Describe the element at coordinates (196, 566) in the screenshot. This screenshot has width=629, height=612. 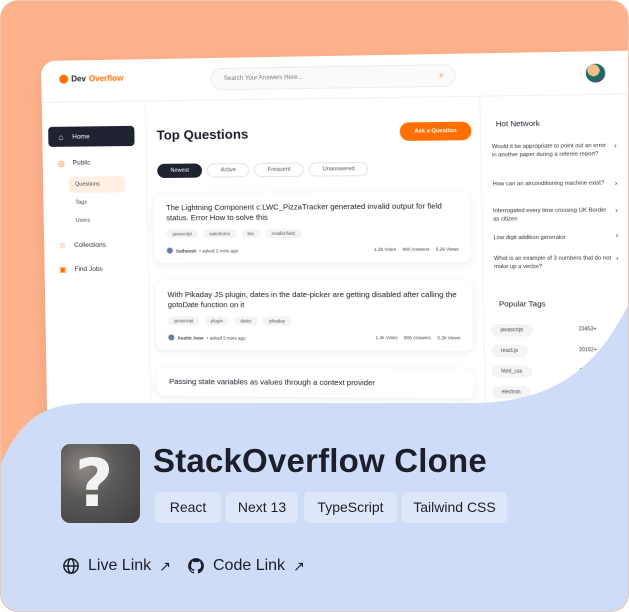
I see `github-icon` at that location.